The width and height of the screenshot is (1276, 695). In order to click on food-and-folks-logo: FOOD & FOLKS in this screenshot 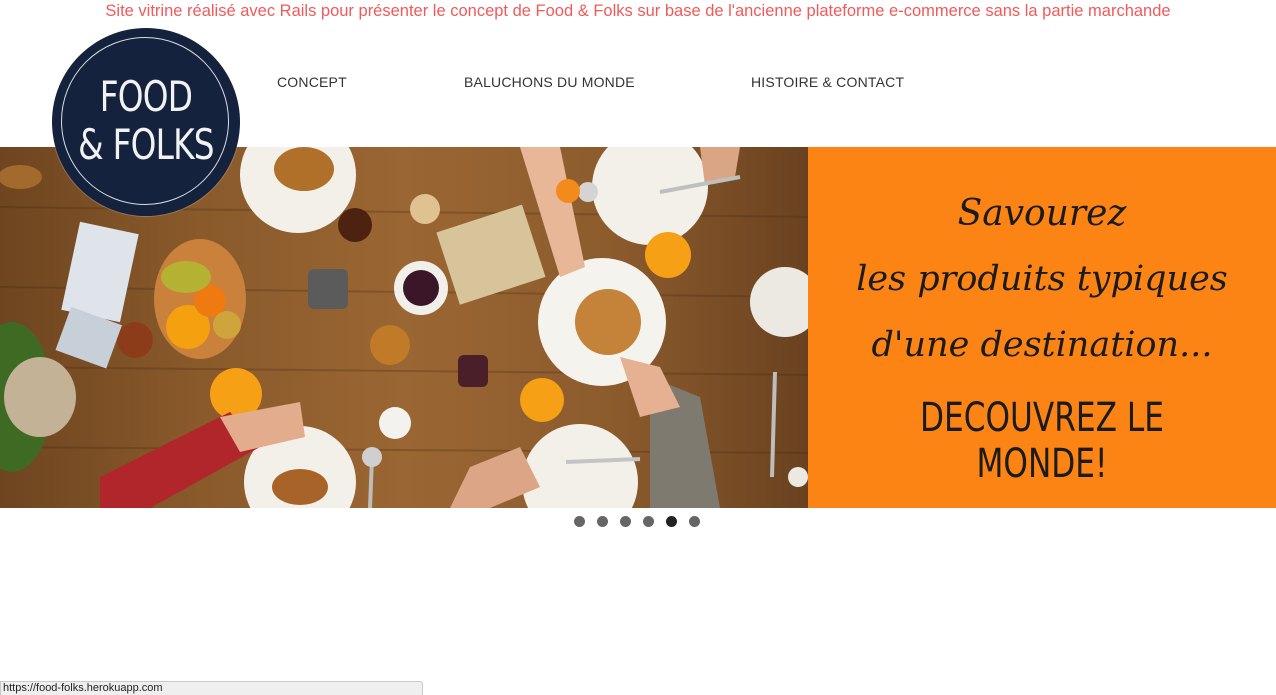, I will do `click(146, 122)`.